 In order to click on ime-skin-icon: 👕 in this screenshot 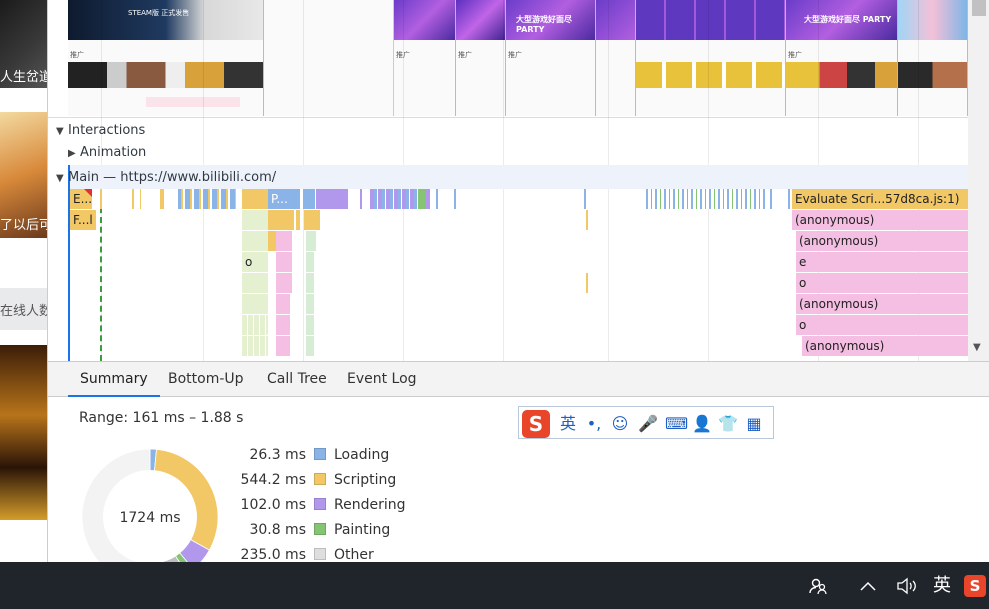, I will do `click(728, 424)`.